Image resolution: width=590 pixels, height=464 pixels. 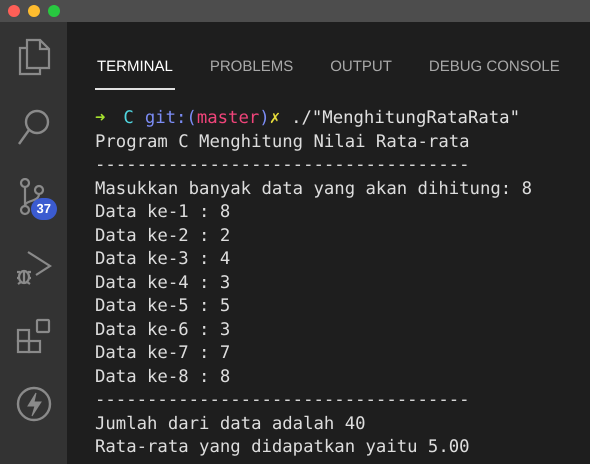 What do you see at coordinates (163, 212) in the screenshot?
I see `terminal-line: Data ke-1 : 8` at bounding box center [163, 212].